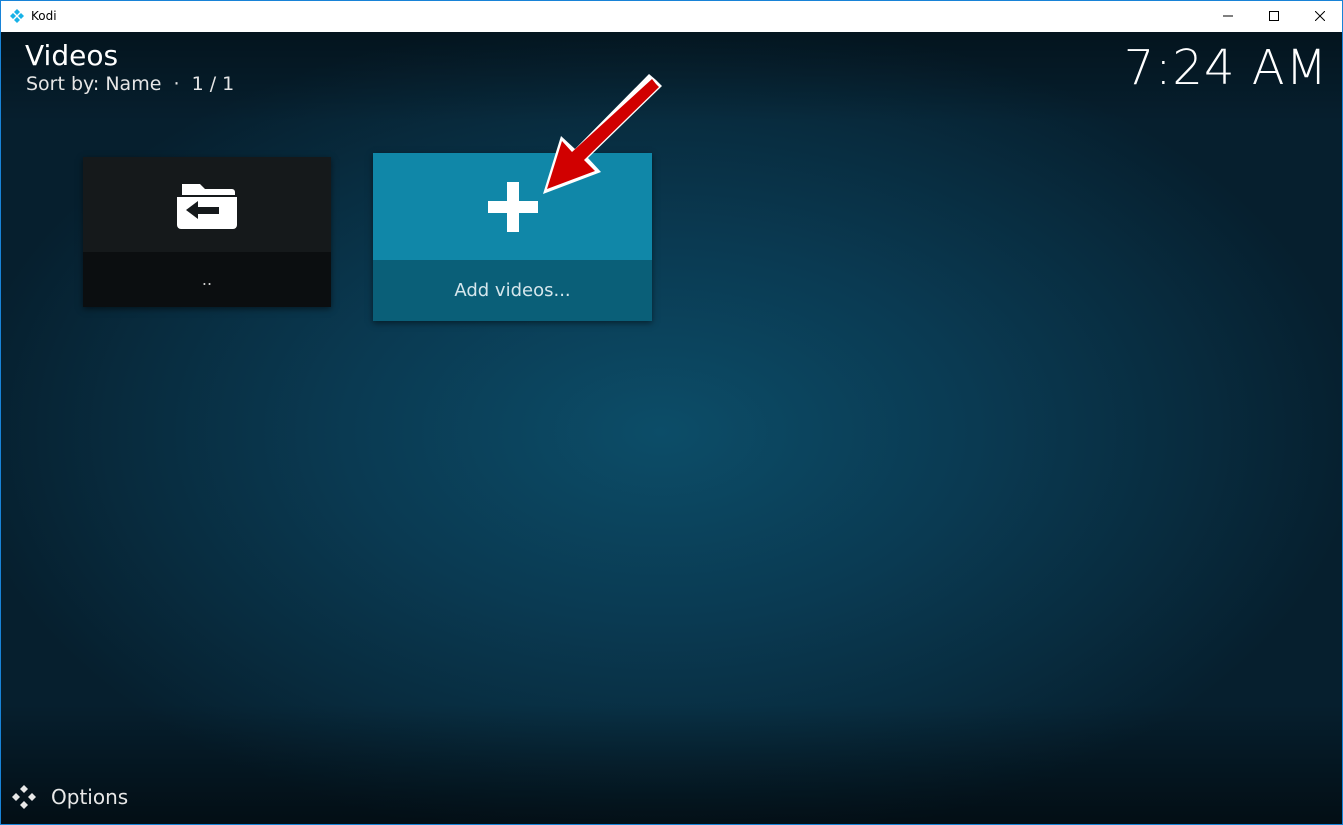  I want to click on parent-folder-label: .., so click(207, 279).